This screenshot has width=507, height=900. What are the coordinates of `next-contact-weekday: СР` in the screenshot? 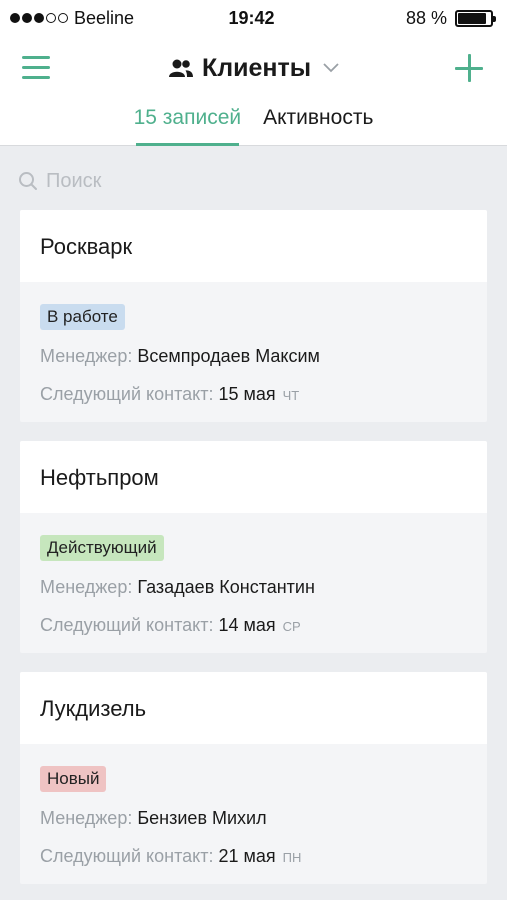 It's located at (291, 626).